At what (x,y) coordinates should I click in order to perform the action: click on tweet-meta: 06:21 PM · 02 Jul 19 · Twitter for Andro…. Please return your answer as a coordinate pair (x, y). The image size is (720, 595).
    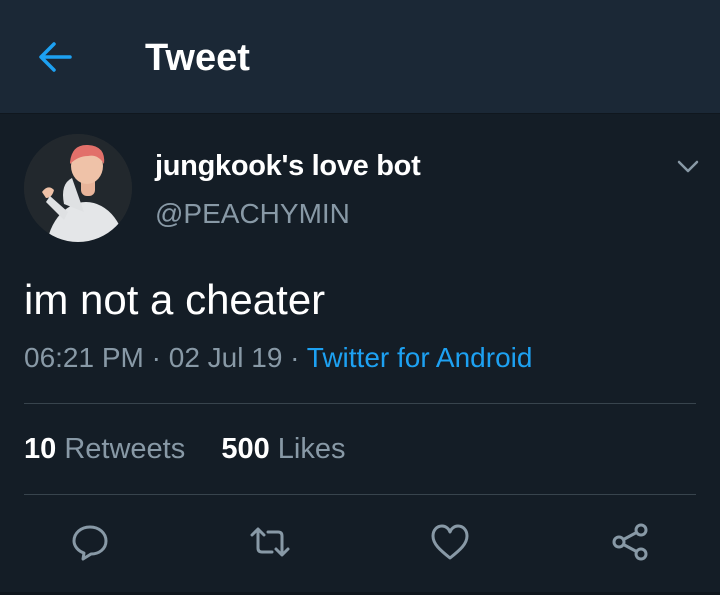
    Looking at the image, I should click on (278, 358).